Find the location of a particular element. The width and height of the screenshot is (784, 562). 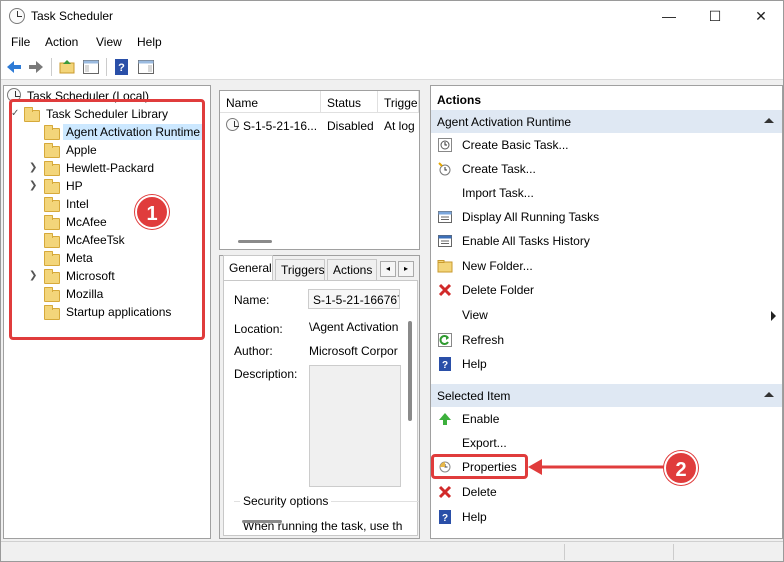

create-task-icon is located at coordinates (445, 169).